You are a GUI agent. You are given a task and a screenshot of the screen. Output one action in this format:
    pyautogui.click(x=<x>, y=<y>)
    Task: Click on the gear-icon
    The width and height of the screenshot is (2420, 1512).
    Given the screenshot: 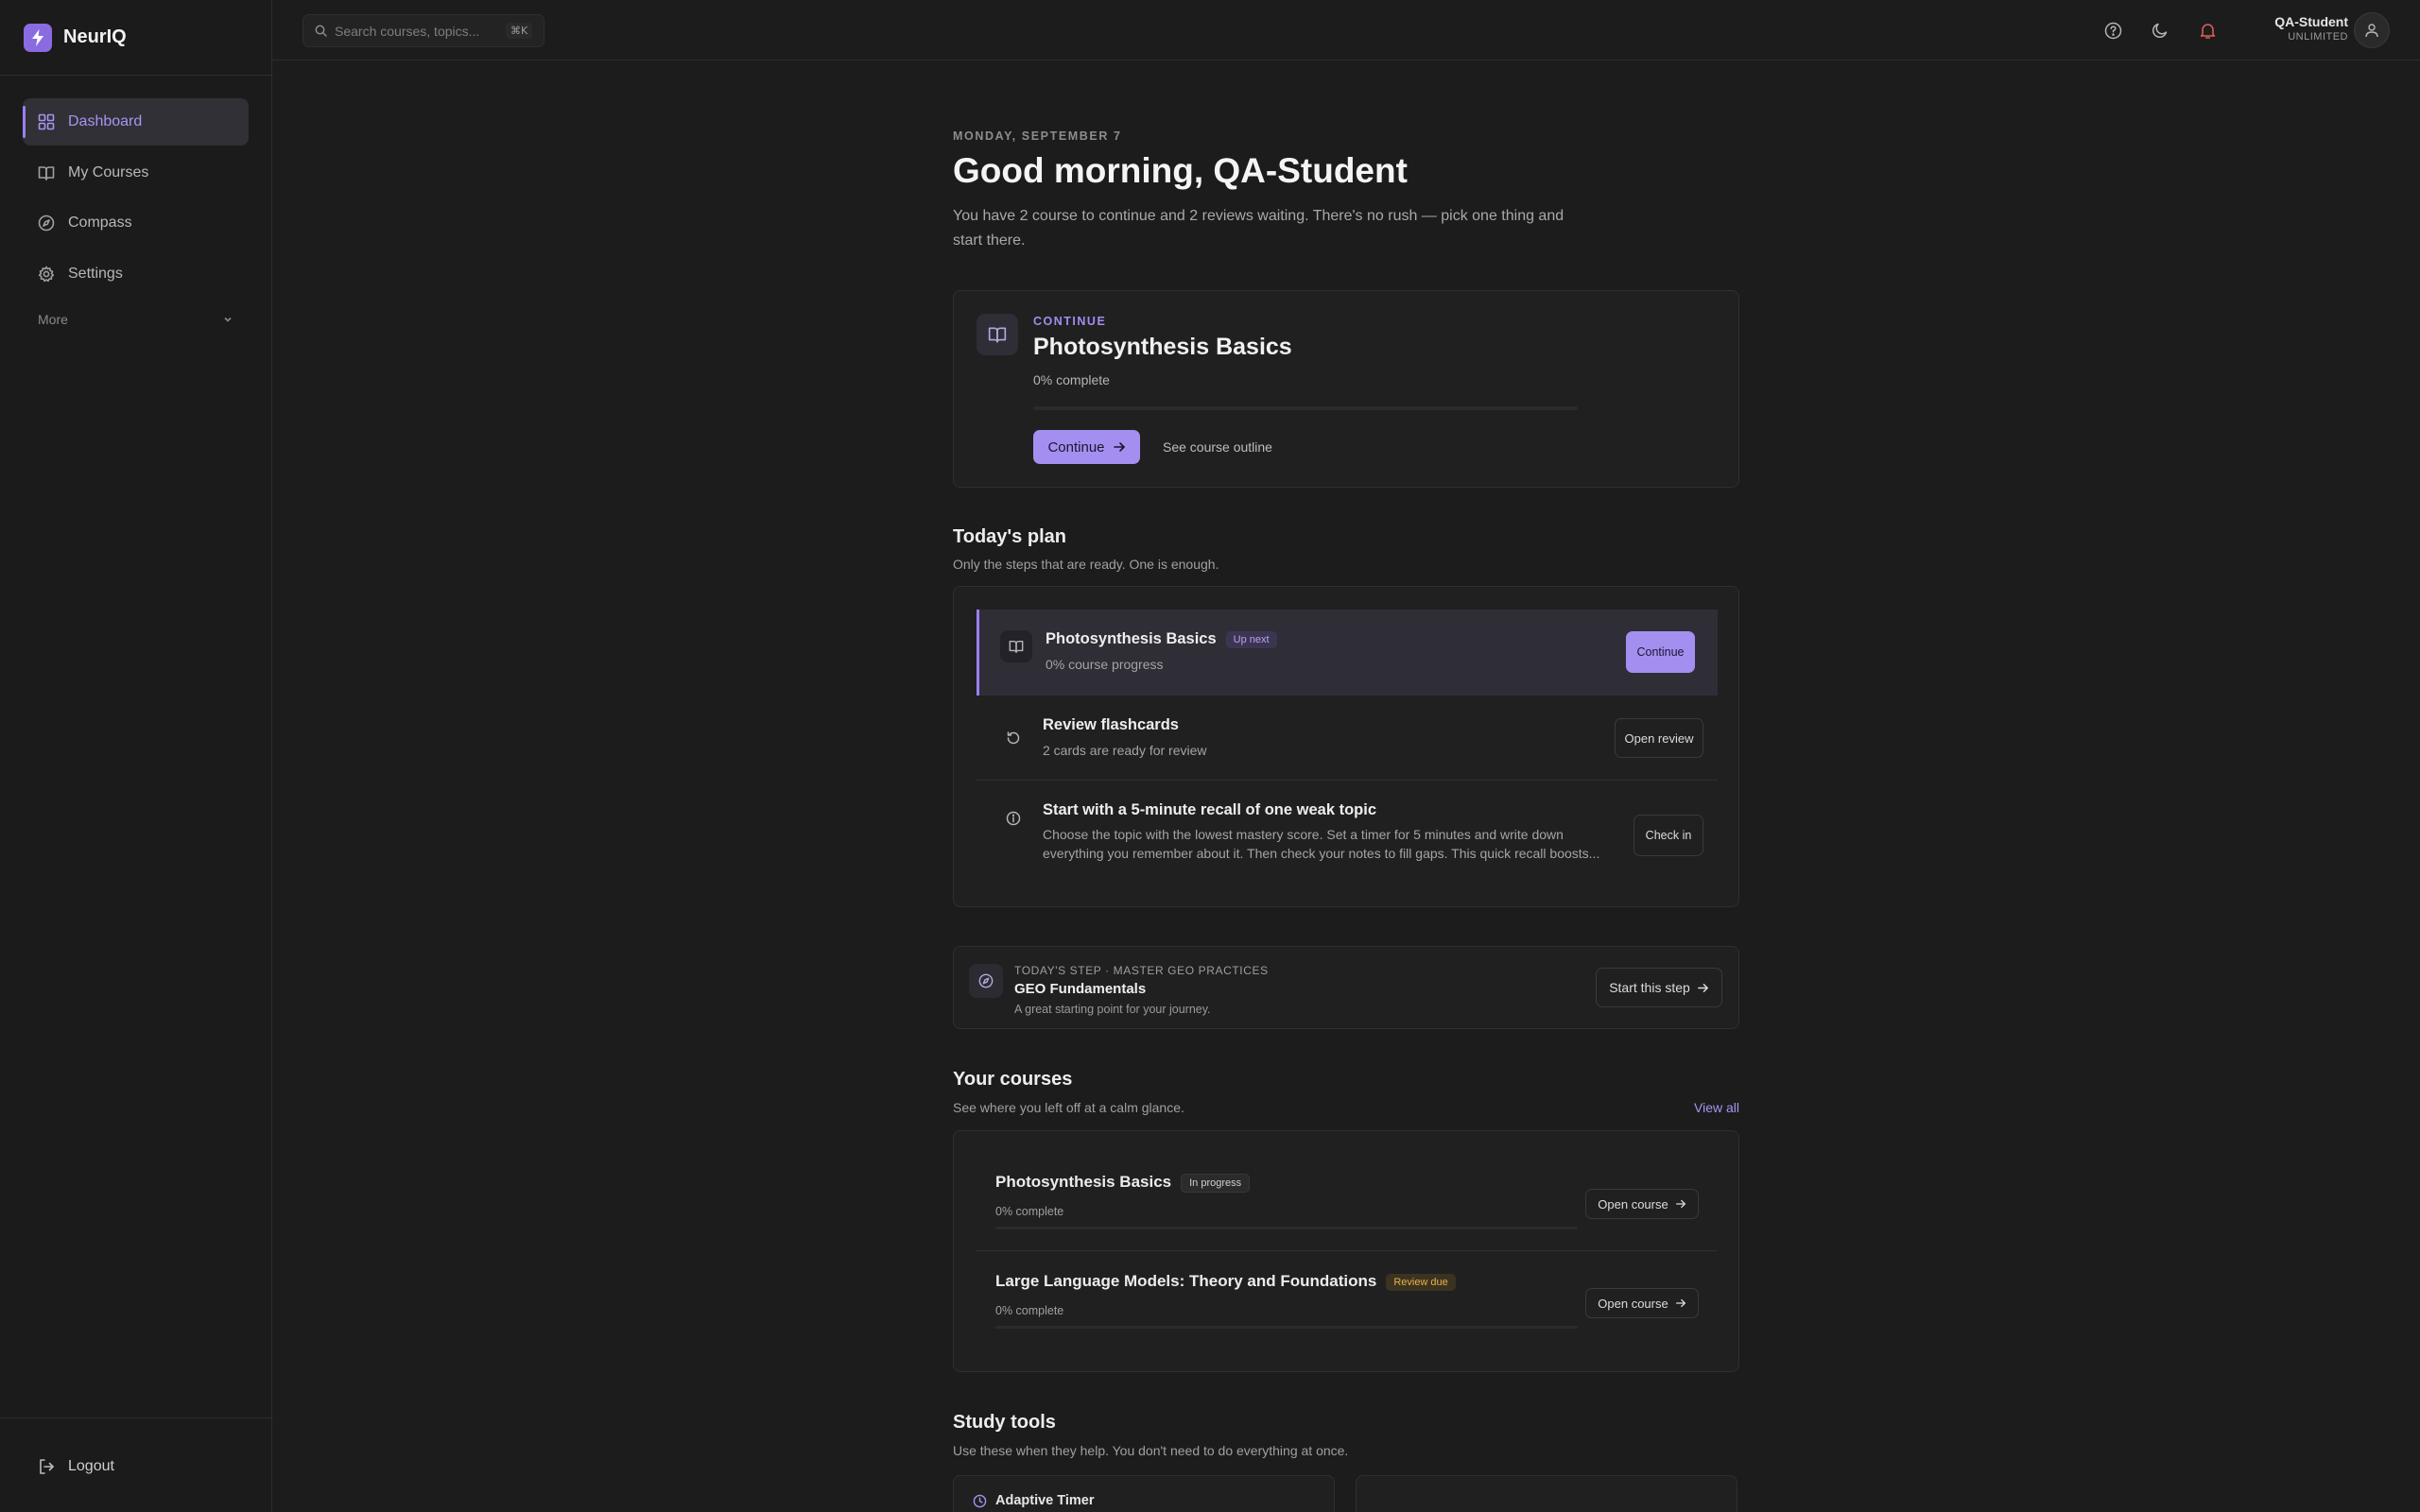 What is the action you would take?
    pyautogui.click(x=46, y=274)
    